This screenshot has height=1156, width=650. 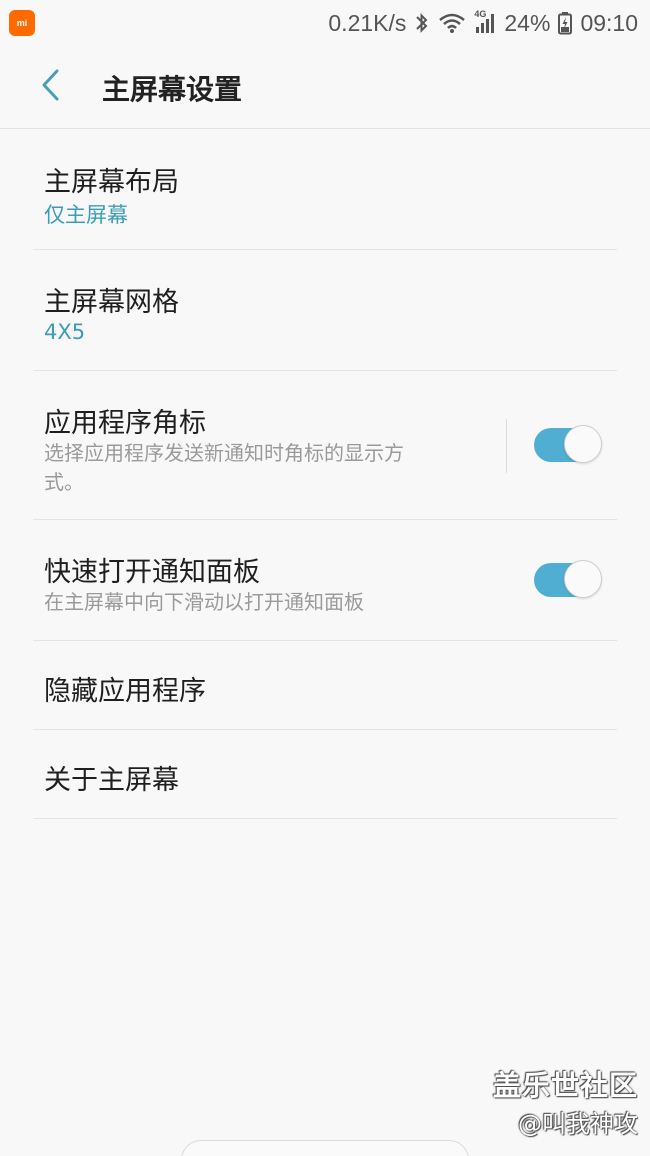 I want to click on network-type-label: 4G, so click(x=480, y=14).